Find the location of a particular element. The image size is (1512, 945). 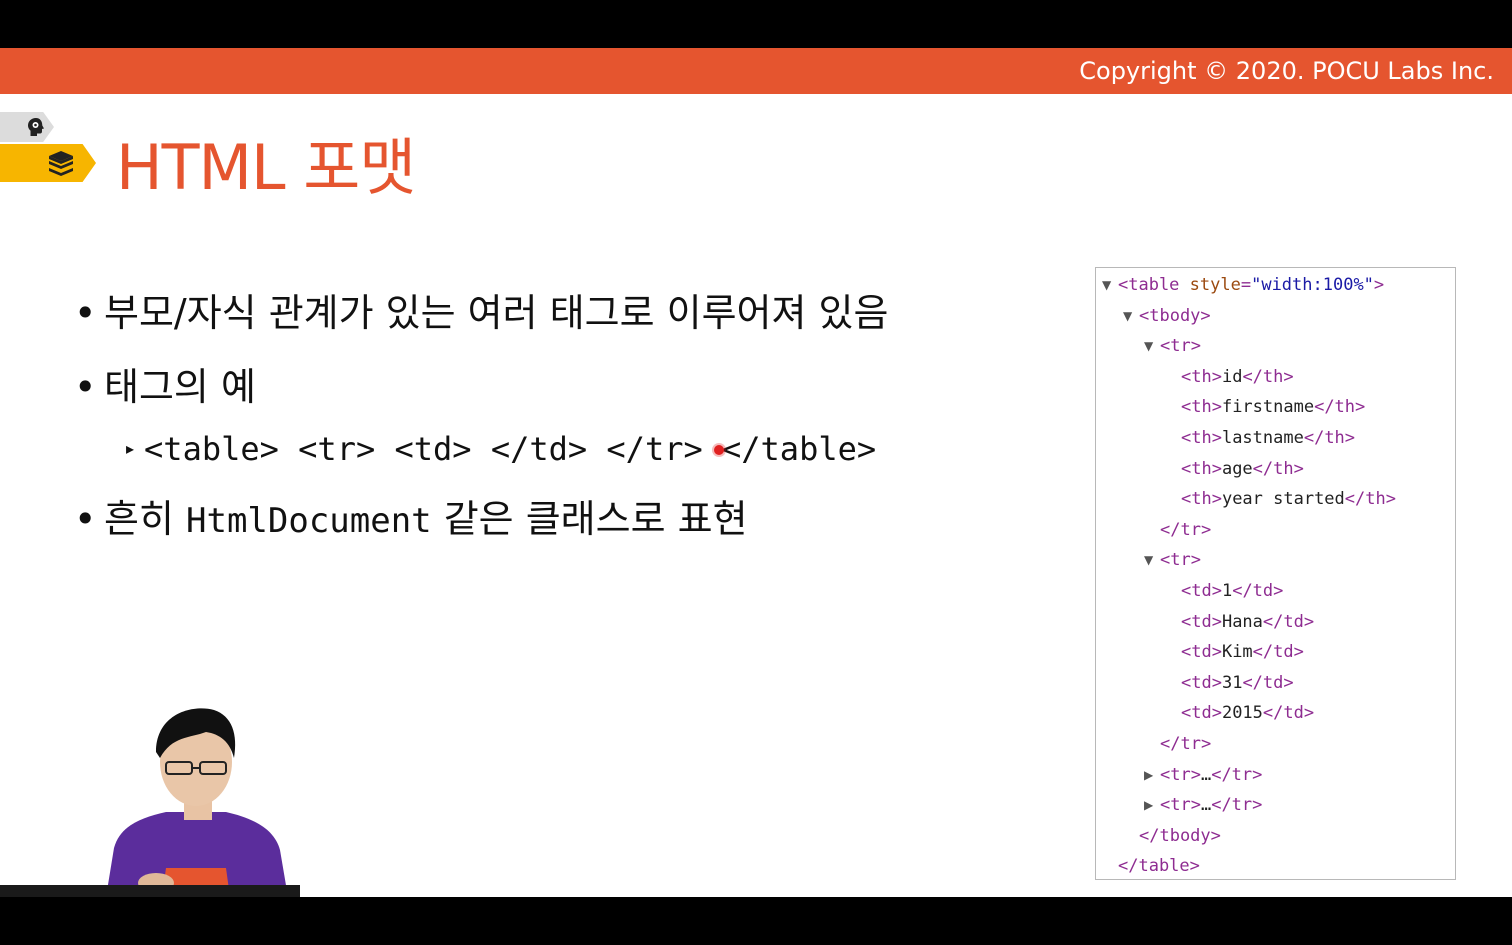

presenter-video is located at coordinates (196, 797).